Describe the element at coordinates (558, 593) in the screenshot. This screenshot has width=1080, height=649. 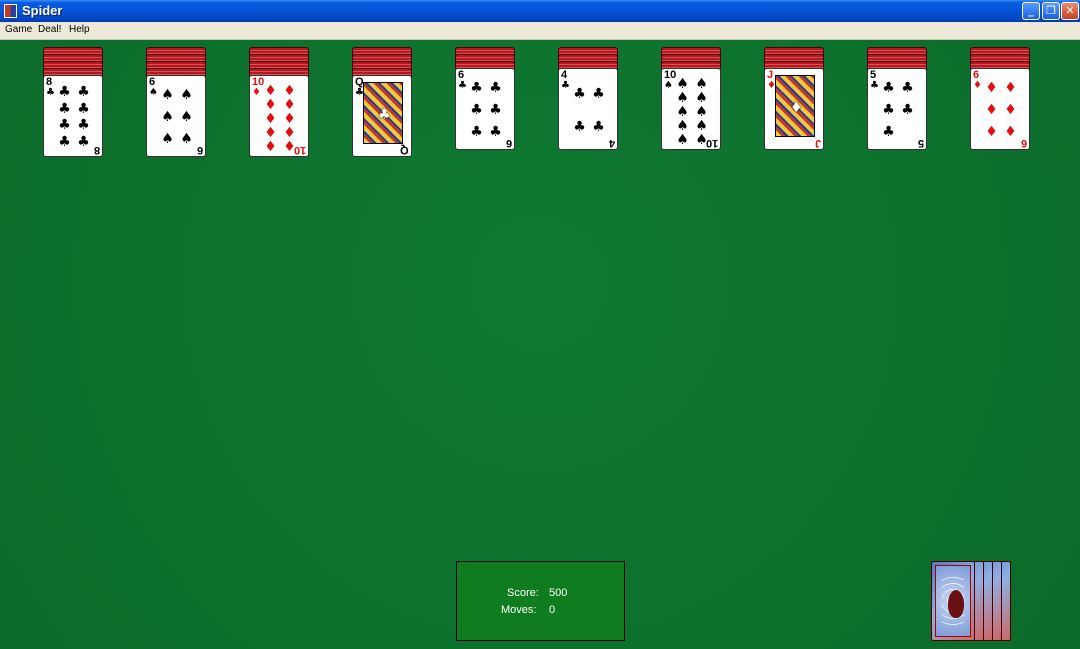
I see `score-value: 500` at that location.